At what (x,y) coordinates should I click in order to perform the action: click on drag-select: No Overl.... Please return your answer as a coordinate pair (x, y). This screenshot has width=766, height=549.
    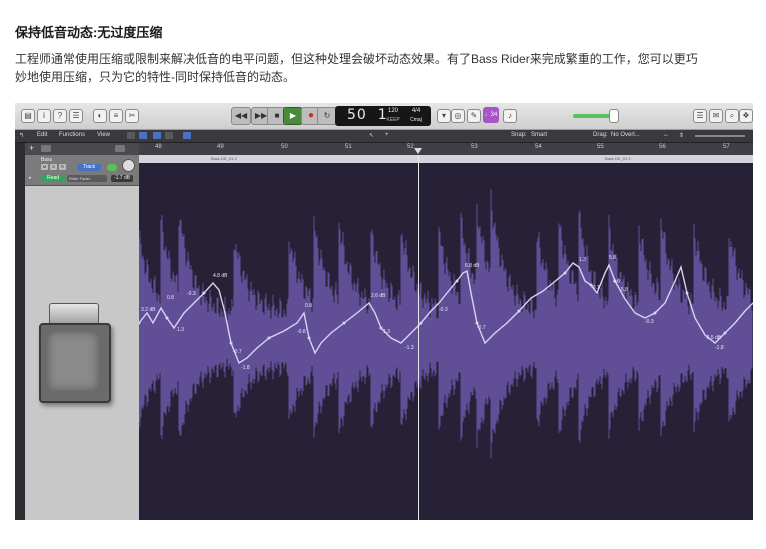
    Looking at the image, I should click on (625, 135).